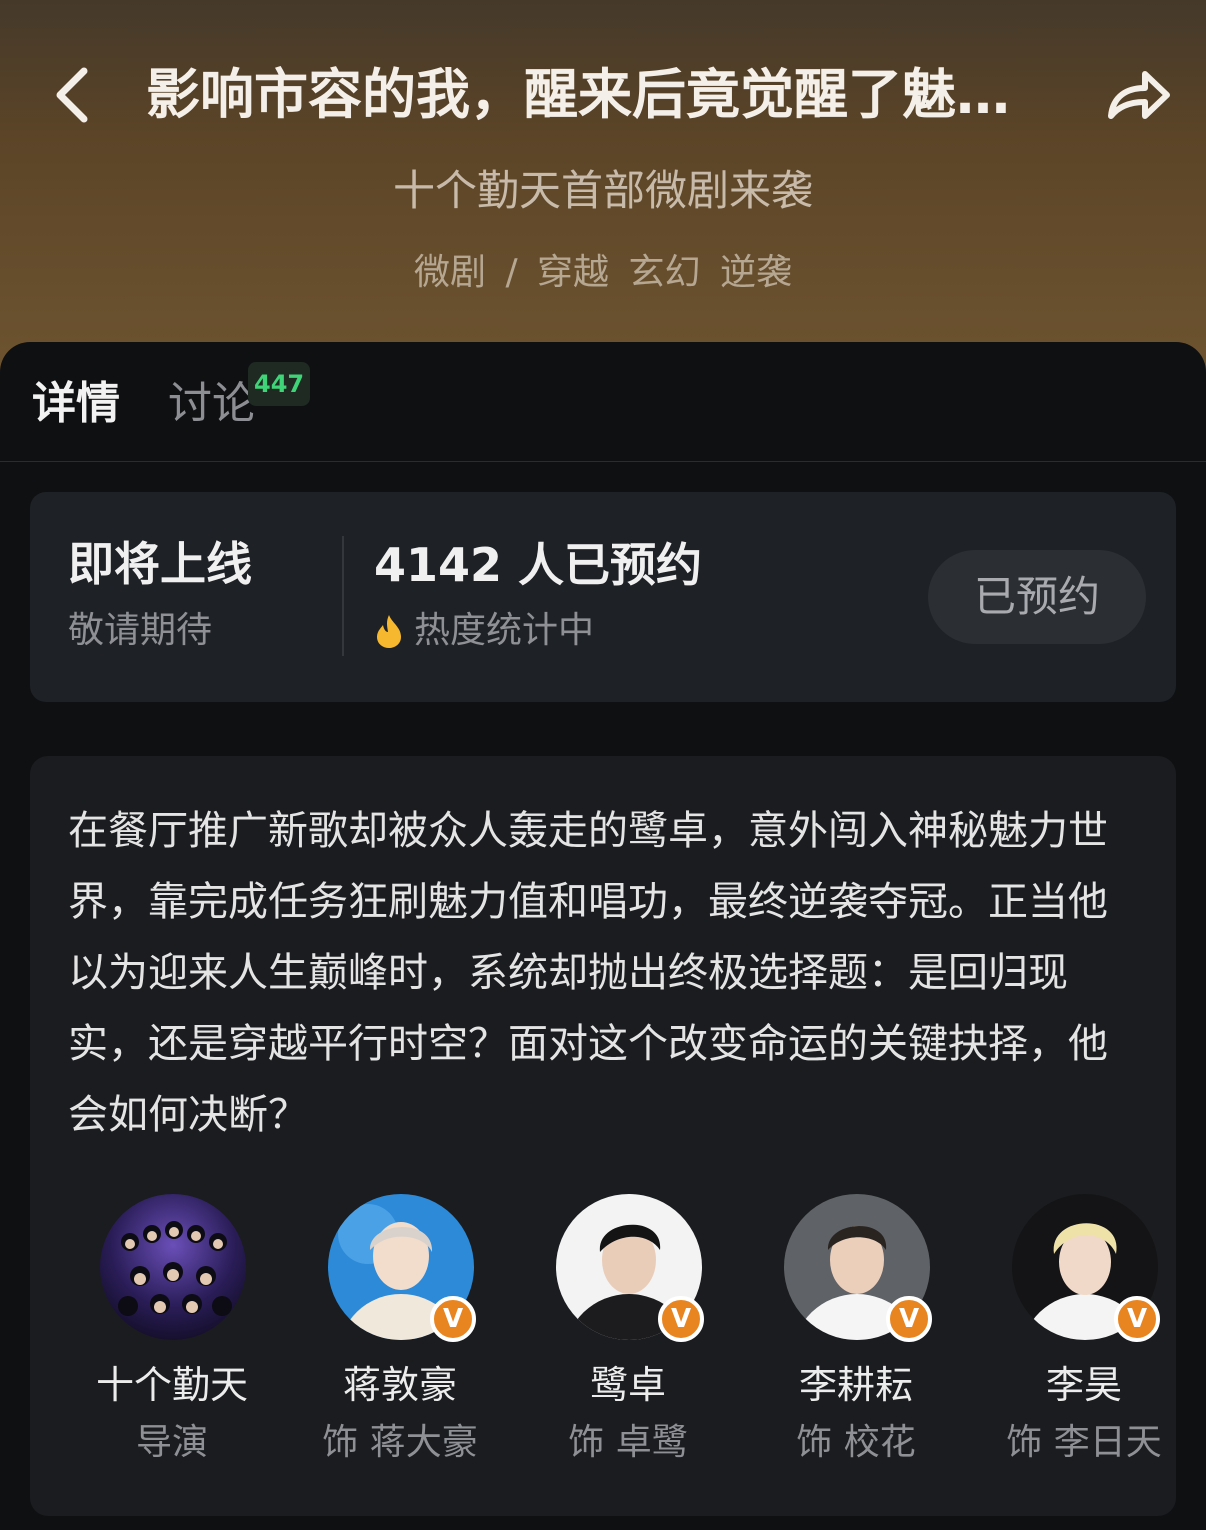 The image size is (1206, 1530). I want to click on tab-detail: 详情, so click(76, 404).